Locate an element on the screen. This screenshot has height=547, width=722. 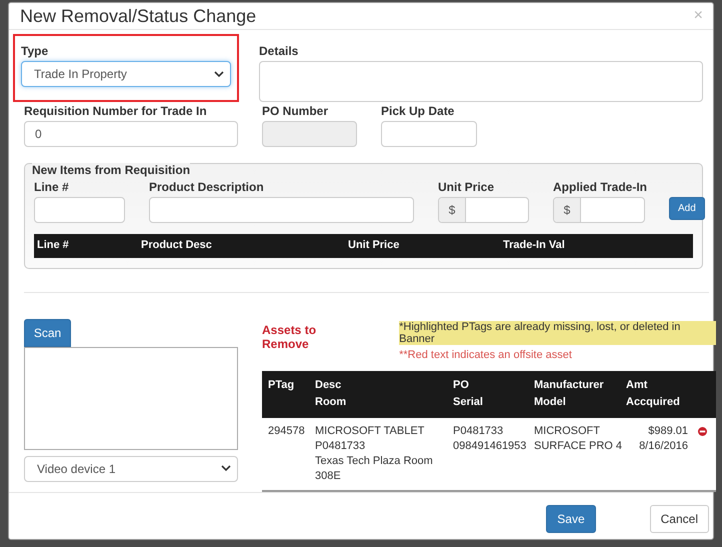
field-label: Requisition Number for Trade In is located at coordinates (116, 111).